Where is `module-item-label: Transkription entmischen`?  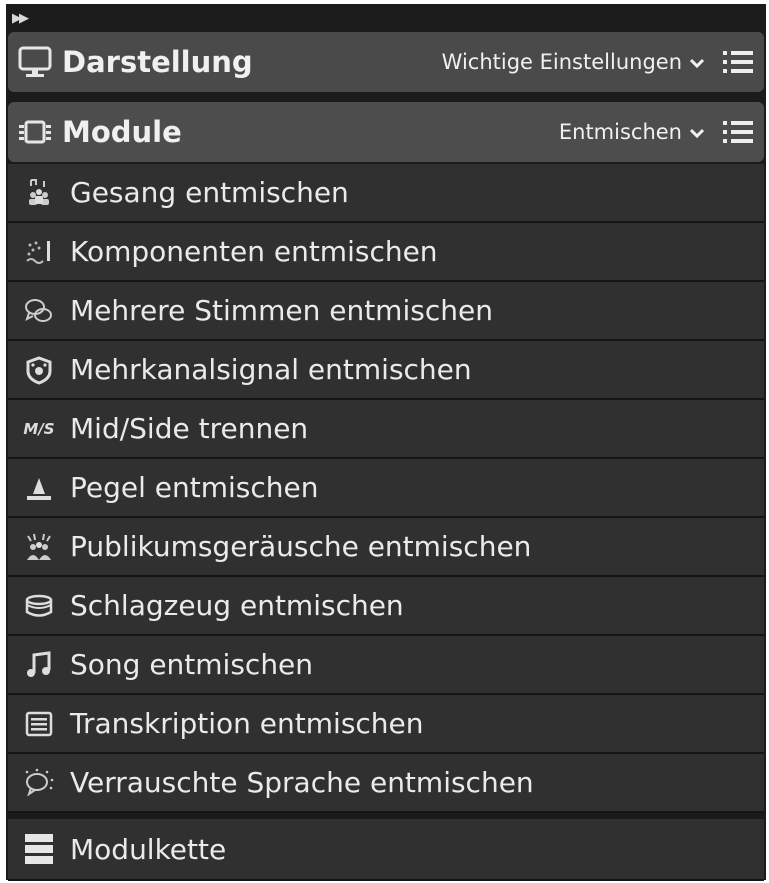
module-item-label: Transkription entmischen is located at coordinates (247, 723).